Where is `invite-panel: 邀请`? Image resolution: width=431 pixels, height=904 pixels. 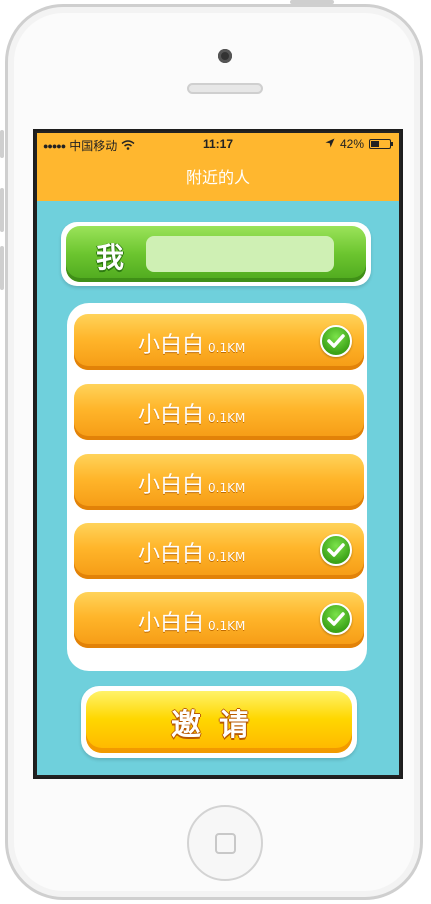 invite-panel: 邀请 is located at coordinates (219, 722).